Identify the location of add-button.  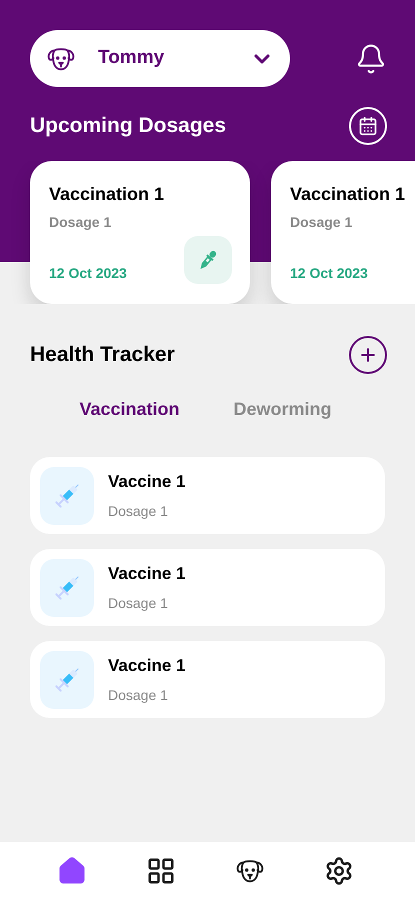
(368, 355).